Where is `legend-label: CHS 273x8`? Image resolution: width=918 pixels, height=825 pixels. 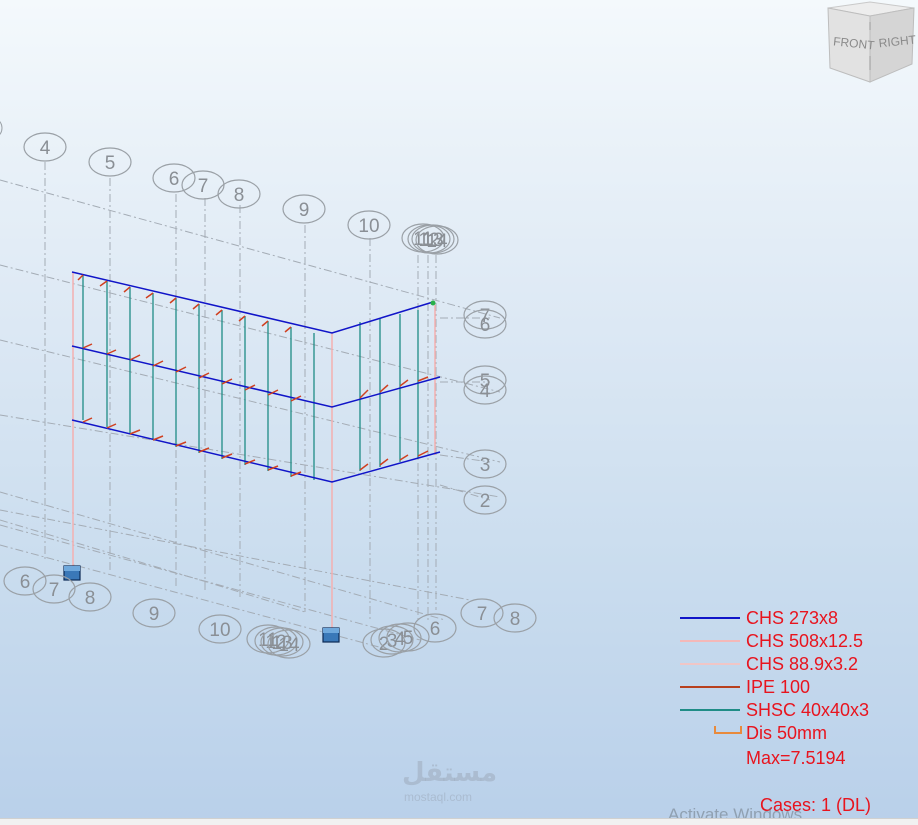
legend-label: CHS 273x8 is located at coordinates (792, 618).